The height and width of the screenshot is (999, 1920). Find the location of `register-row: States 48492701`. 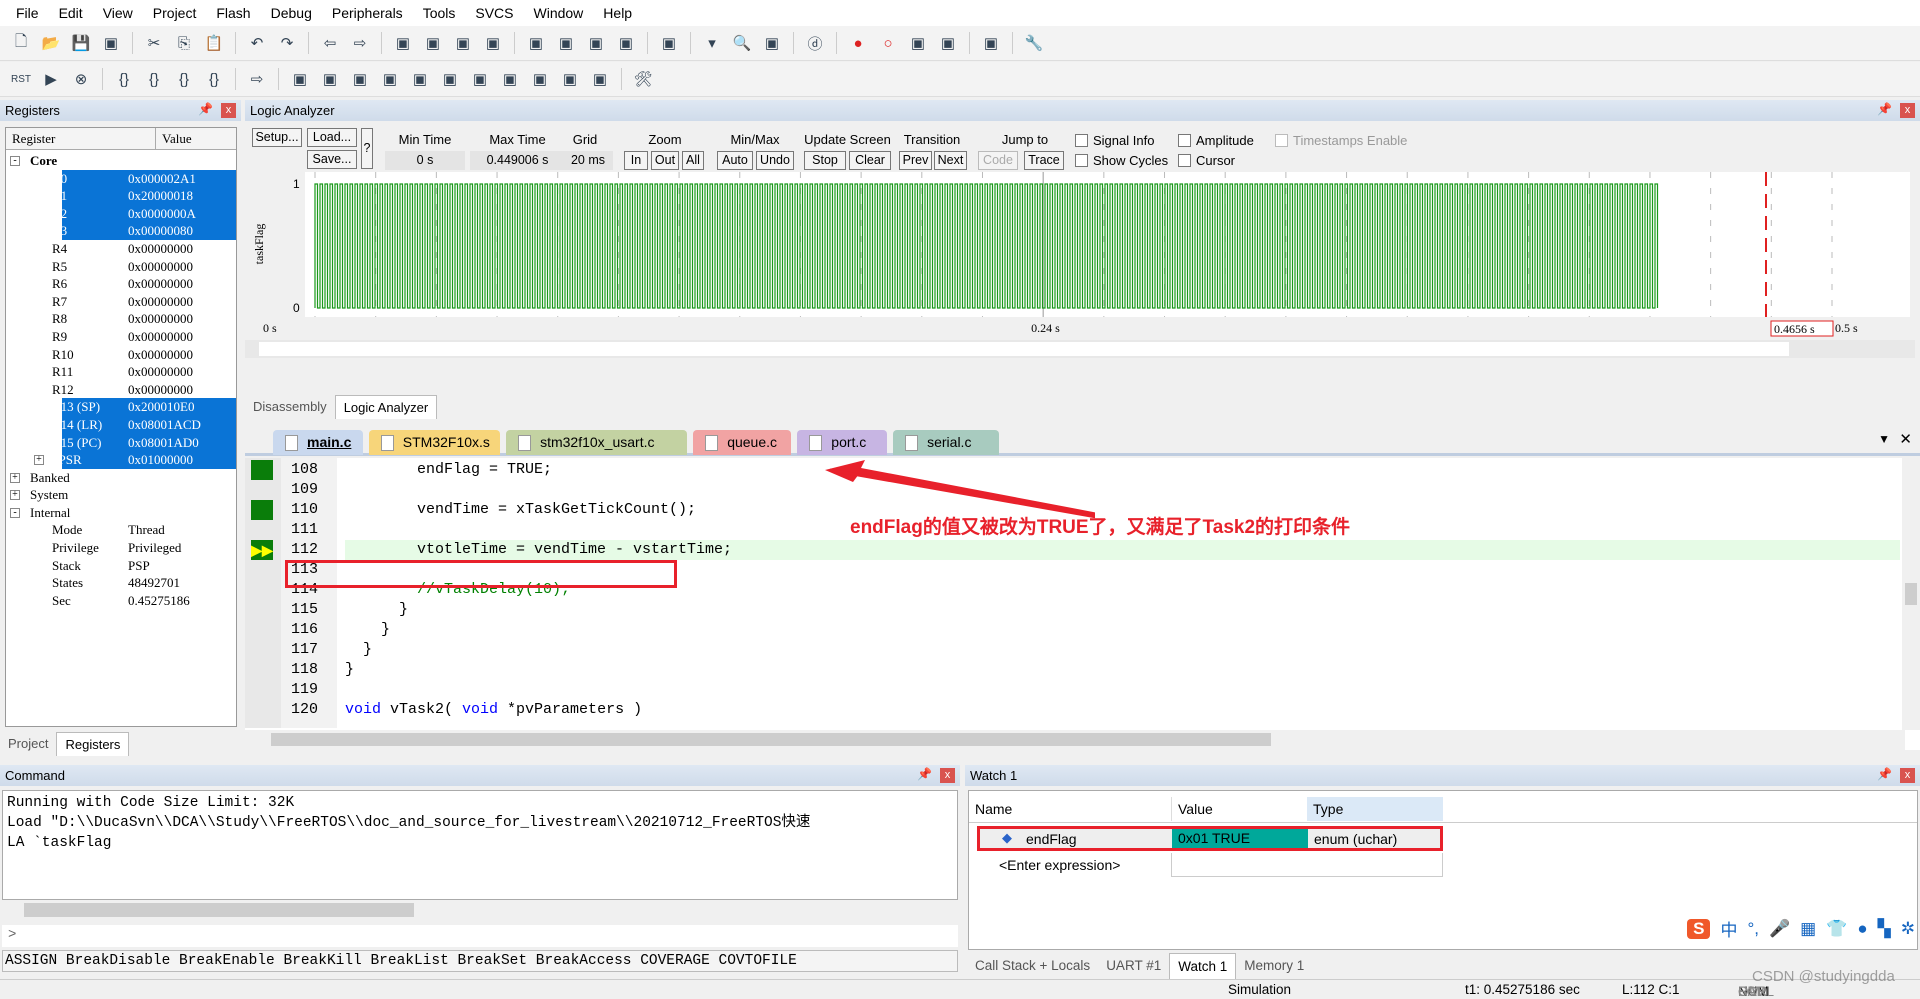

register-row: States 48492701 is located at coordinates (121, 583).